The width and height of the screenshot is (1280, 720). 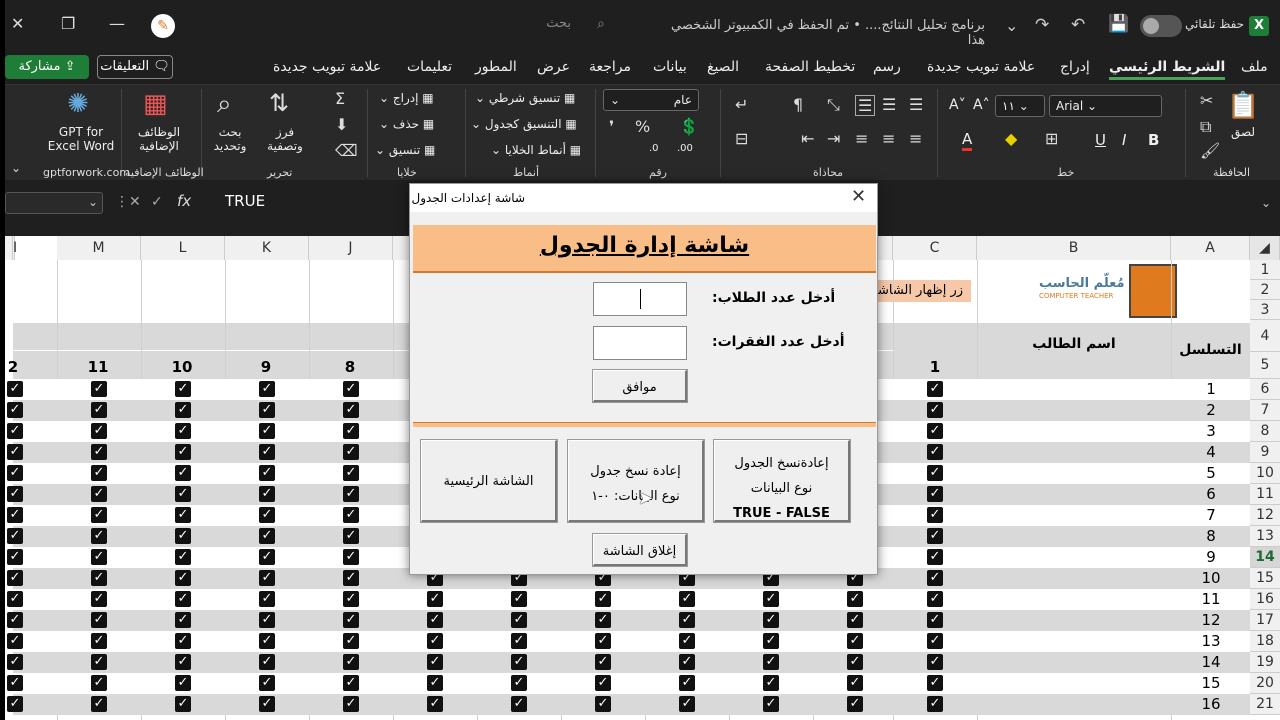 What do you see at coordinates (54, 203) in the screenshot?
I see `name-box: ⌄` at bounding box center [54, 203].